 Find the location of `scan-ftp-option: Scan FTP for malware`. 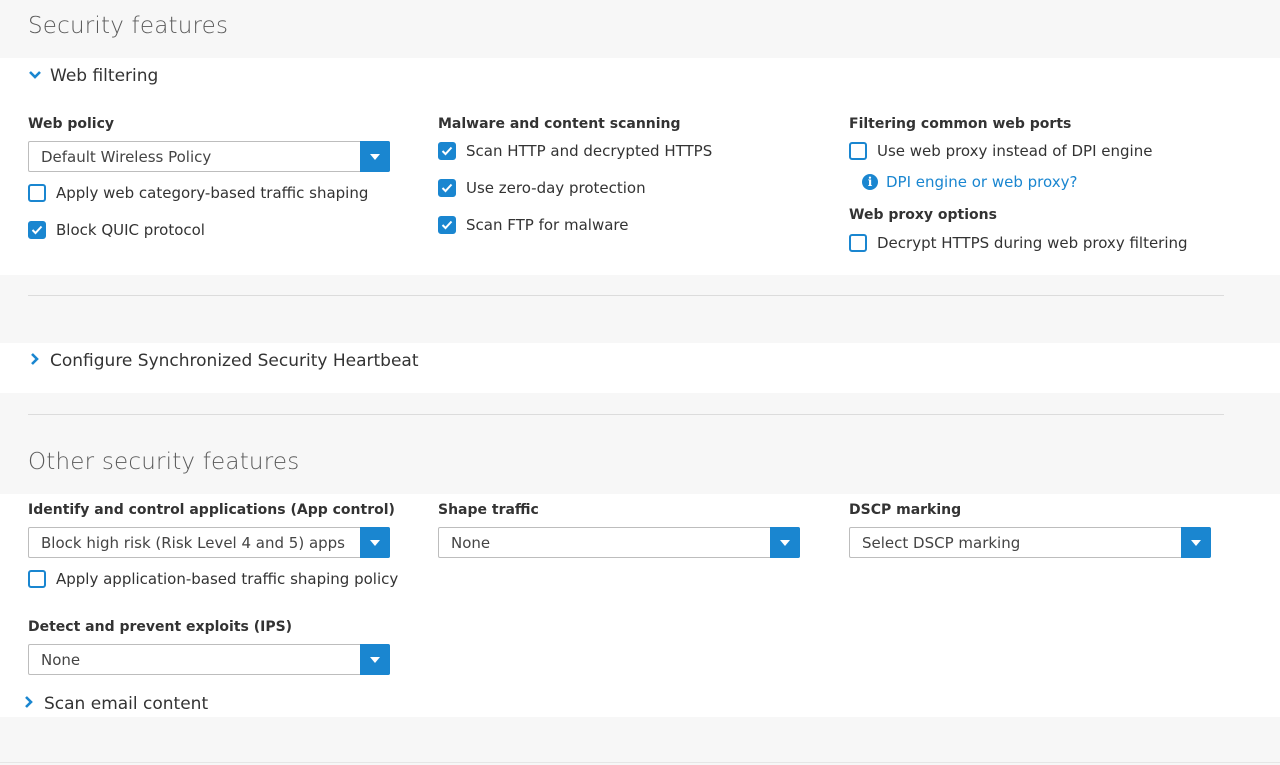

scan-ftp-option: Scan FTP for malware is located at coordinates (533, 225).